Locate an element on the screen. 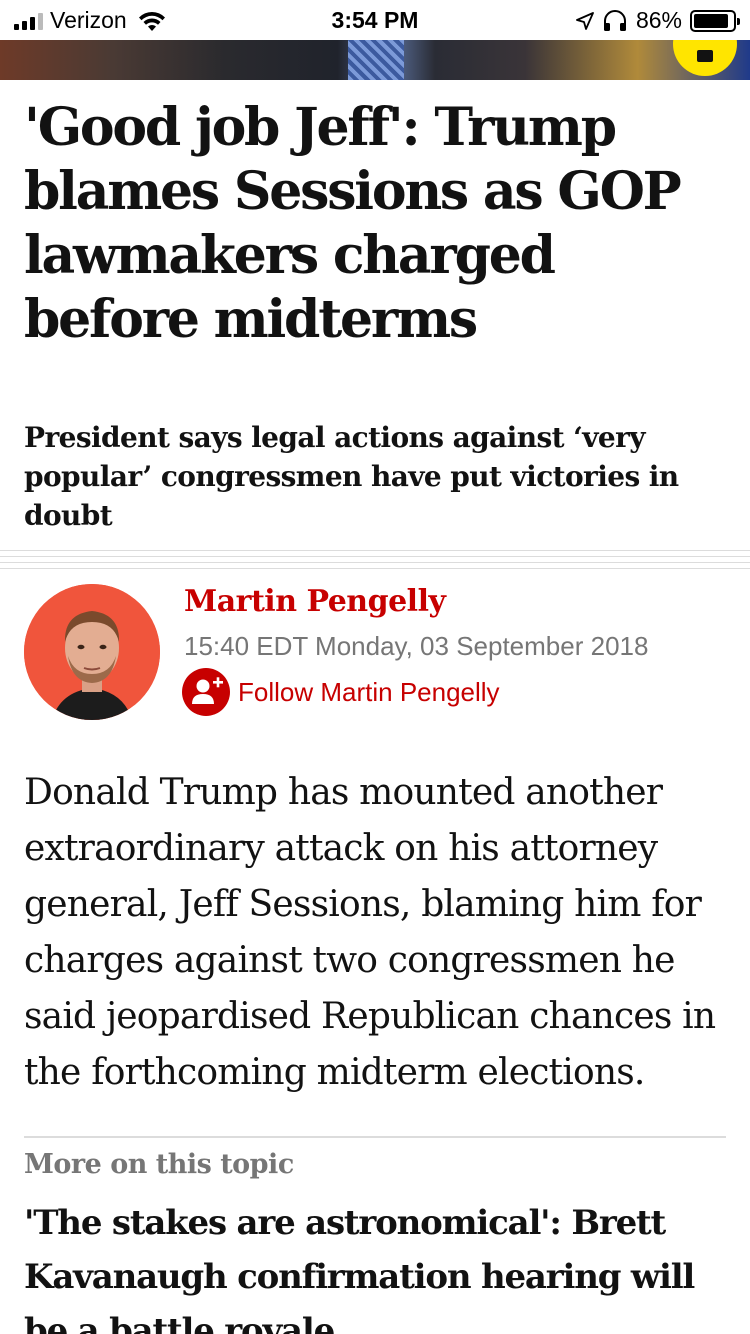  hero-image-detail is located at coordinates (376, 60).